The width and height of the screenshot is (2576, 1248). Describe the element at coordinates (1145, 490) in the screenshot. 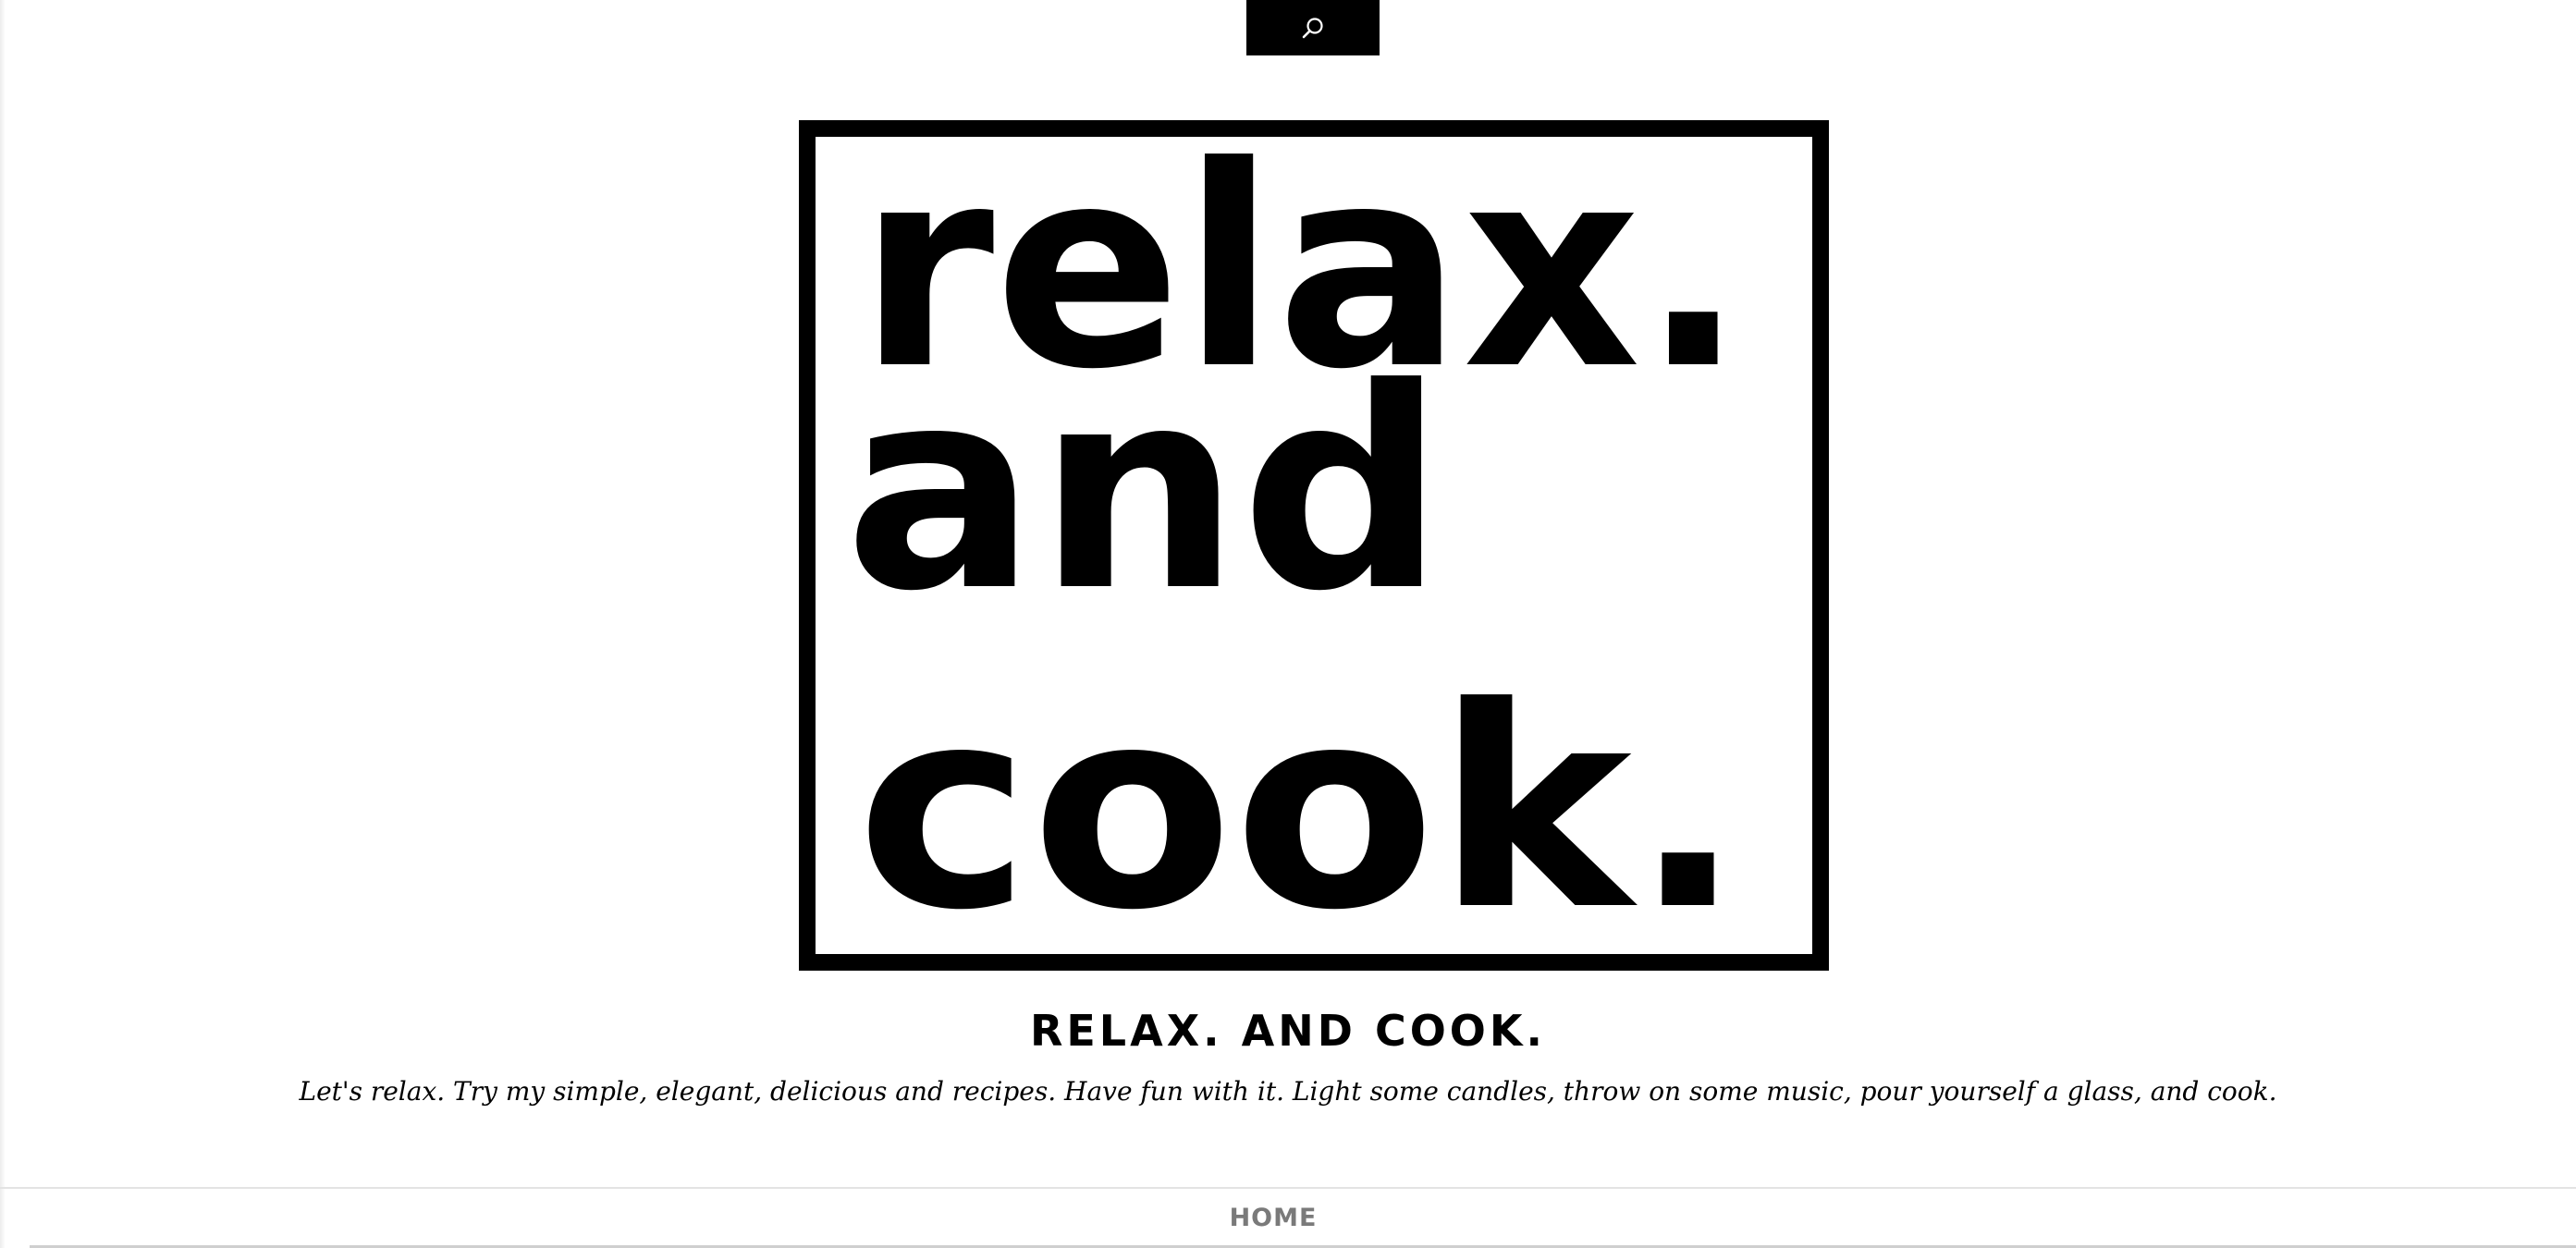

I see `logo-line-2: and` at that location.